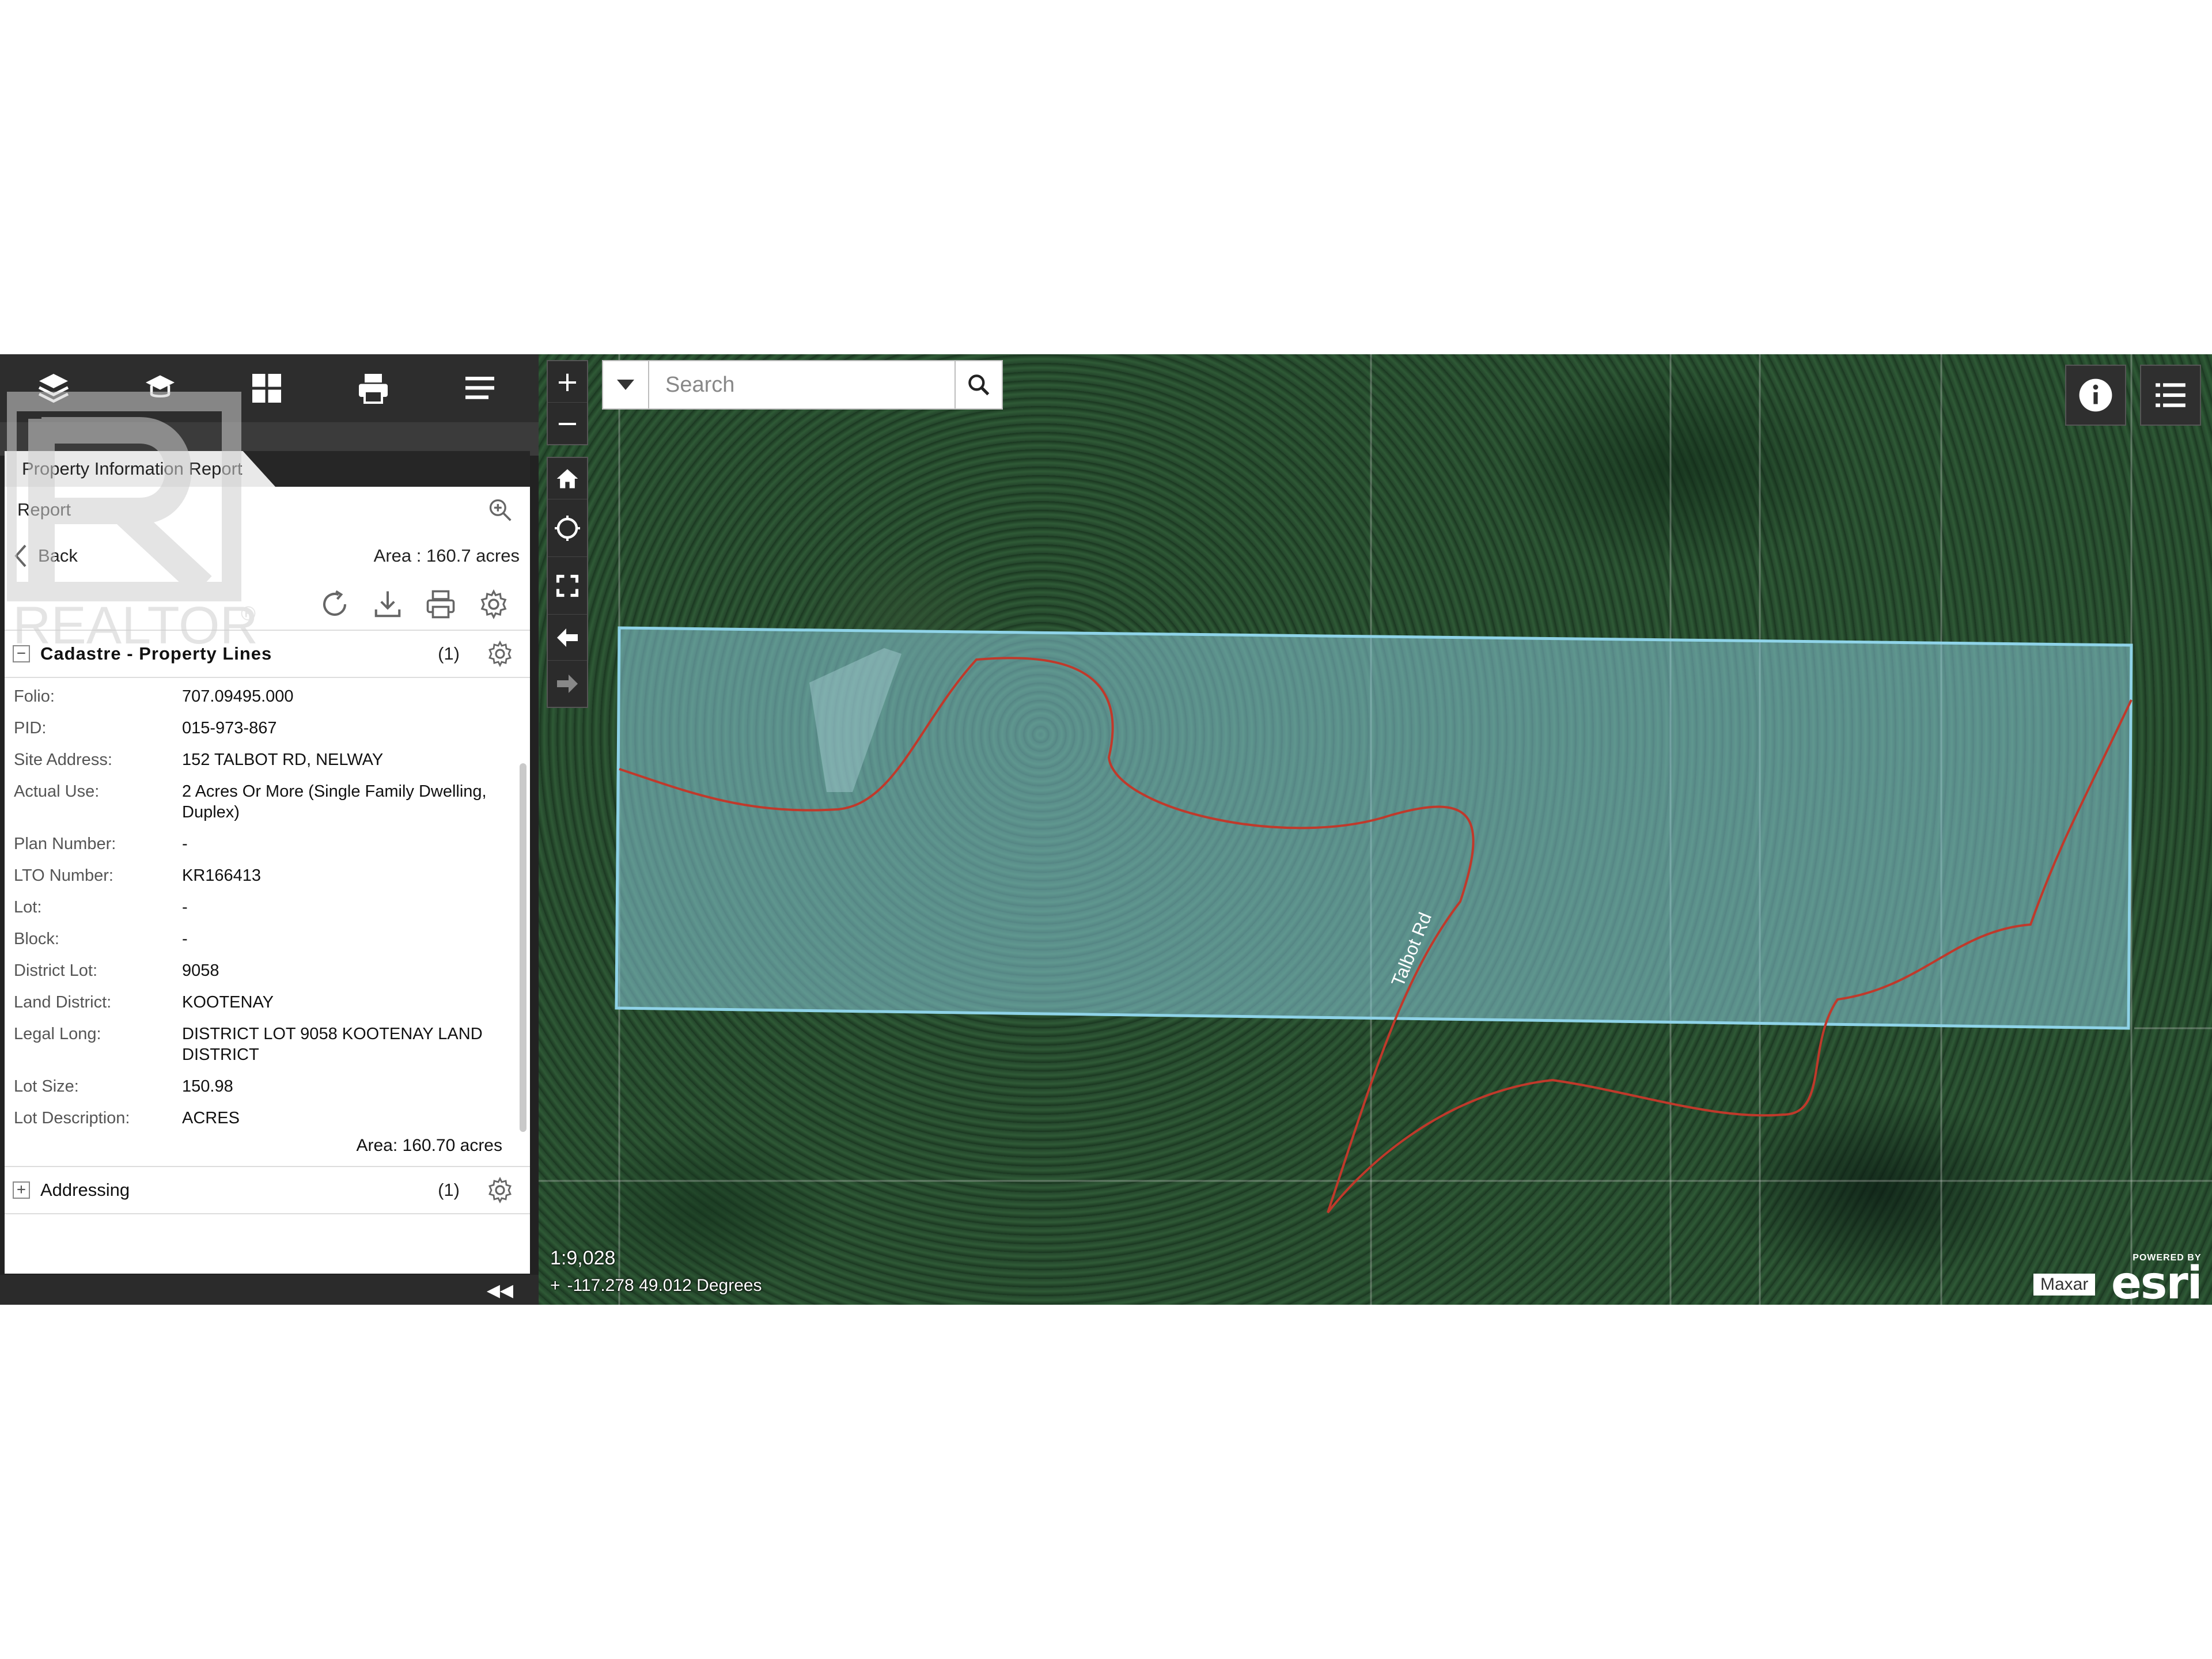 The image size is (2212, 1659). I want to click on fullscreen-button, so click(567, 586).